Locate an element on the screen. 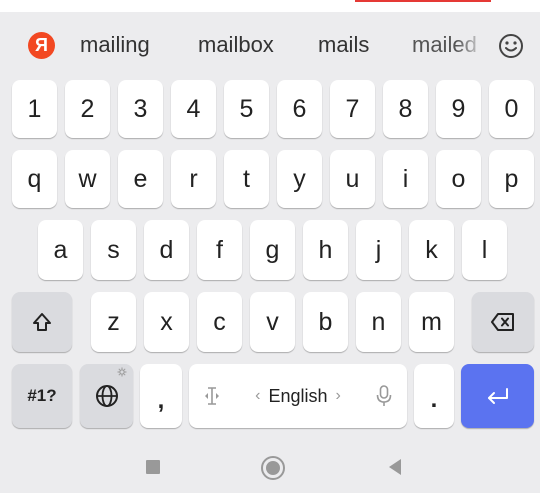 This screenshot has width=540, height=493. back-triangle-icon is located at coordinates (395, 467).